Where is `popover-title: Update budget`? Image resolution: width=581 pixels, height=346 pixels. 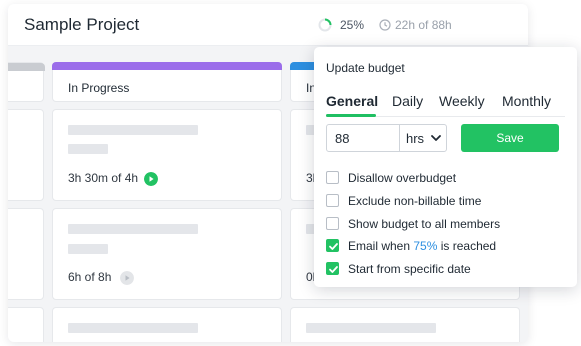
popover-title: Update budget is located at coordinates (365, 68).